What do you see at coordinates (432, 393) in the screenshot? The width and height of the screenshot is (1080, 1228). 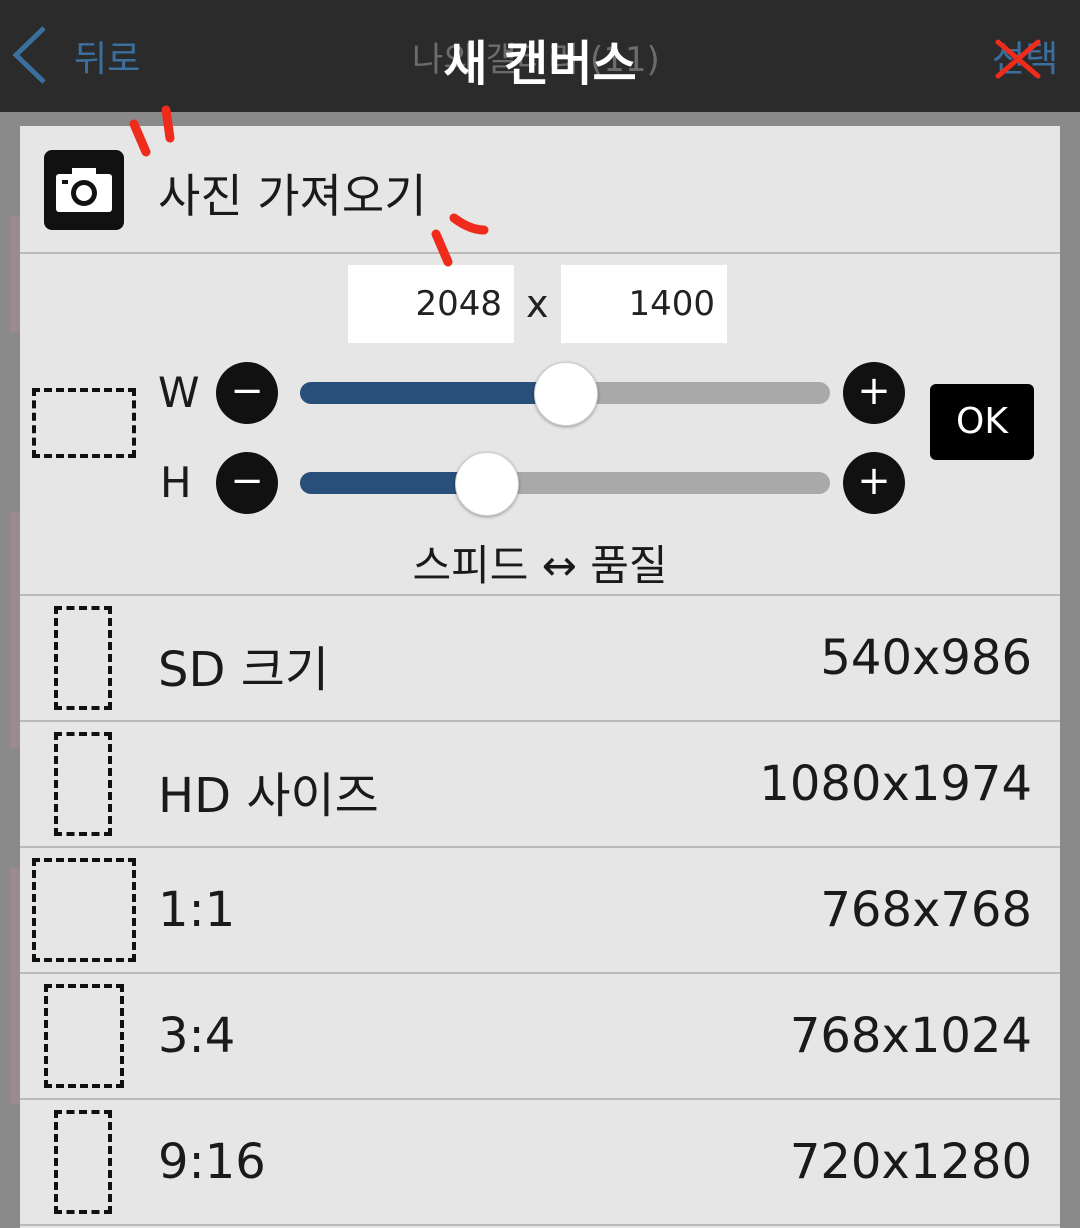 I see `width-slider-fill` at bounding box center [432, 393].